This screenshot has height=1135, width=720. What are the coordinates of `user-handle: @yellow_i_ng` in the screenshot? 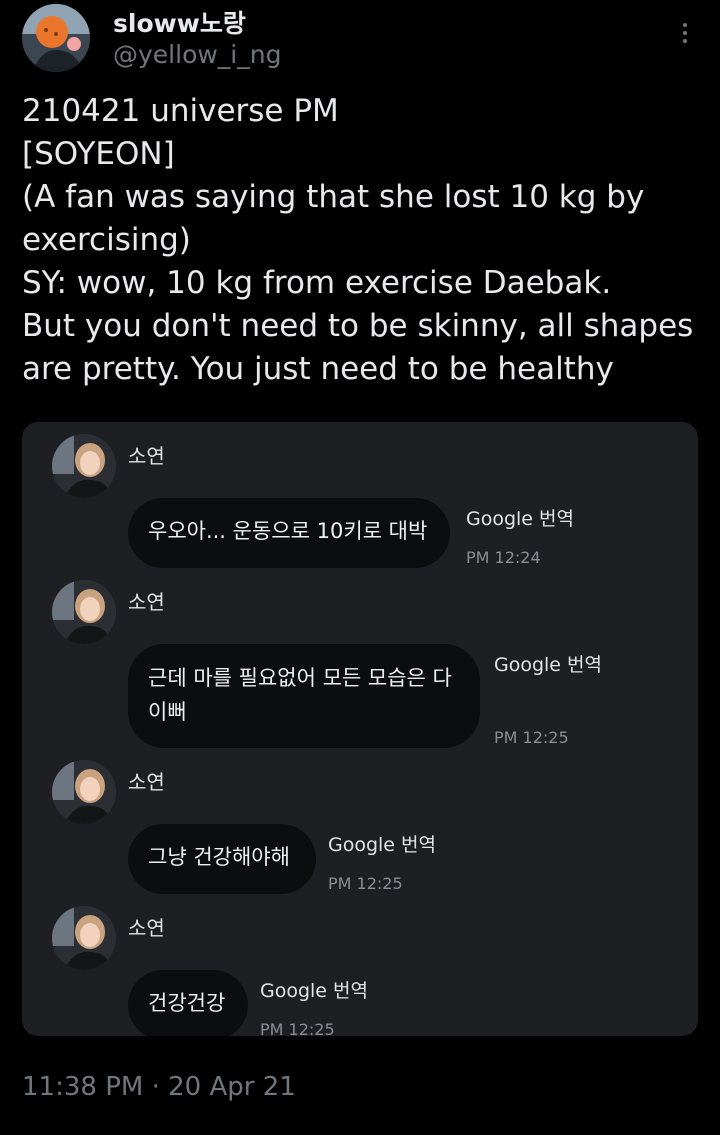 It's located at (197, 54).